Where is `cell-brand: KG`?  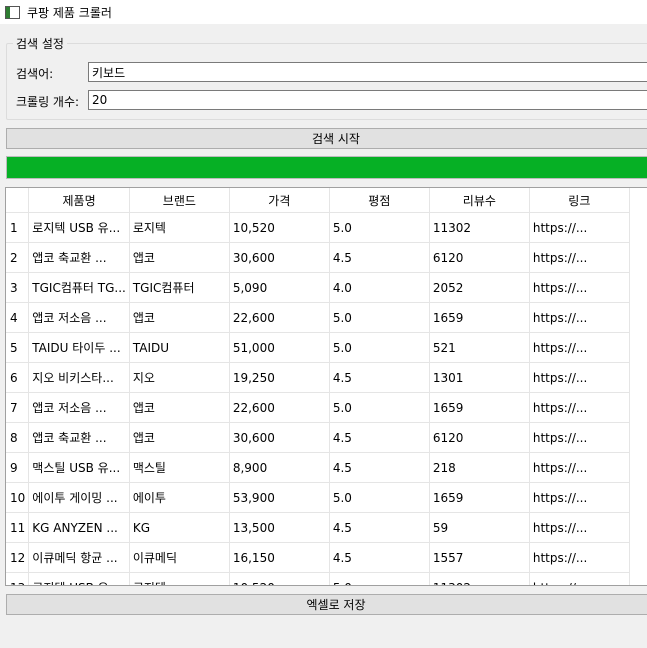
cell-brand: KG is located at coordinates (179, 527).